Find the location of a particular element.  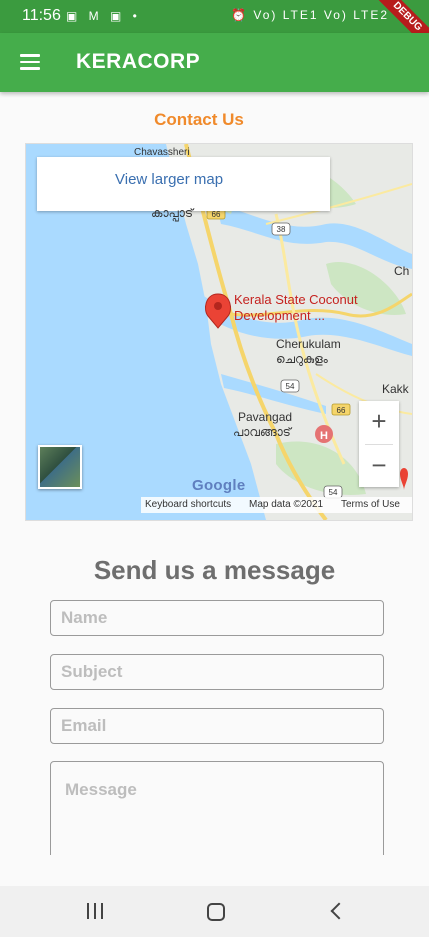

contact-title: Contact Us is located at coordinates (199, 119).